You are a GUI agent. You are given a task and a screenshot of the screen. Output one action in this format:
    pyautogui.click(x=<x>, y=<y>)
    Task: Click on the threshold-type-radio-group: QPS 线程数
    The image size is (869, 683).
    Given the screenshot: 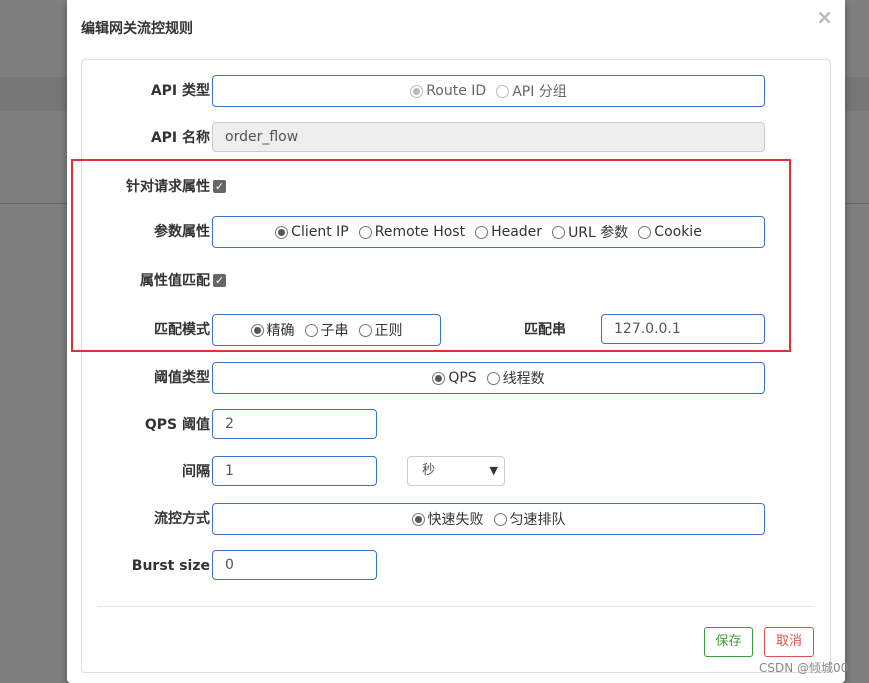 What is the action you would take?
    pyautogui.click(x=488, y=378)
    